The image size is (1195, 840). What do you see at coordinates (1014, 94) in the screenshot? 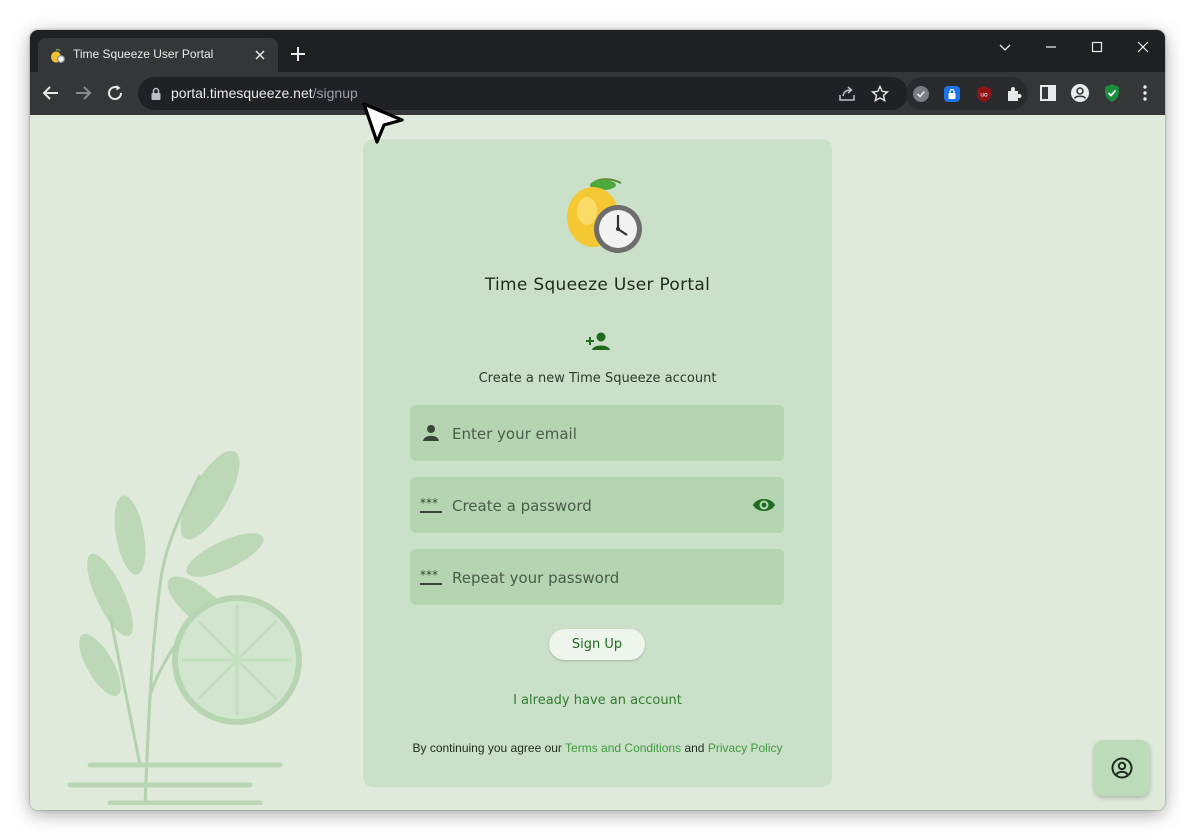
I see `puzzle-icon` at bounding box center [1014, 94].